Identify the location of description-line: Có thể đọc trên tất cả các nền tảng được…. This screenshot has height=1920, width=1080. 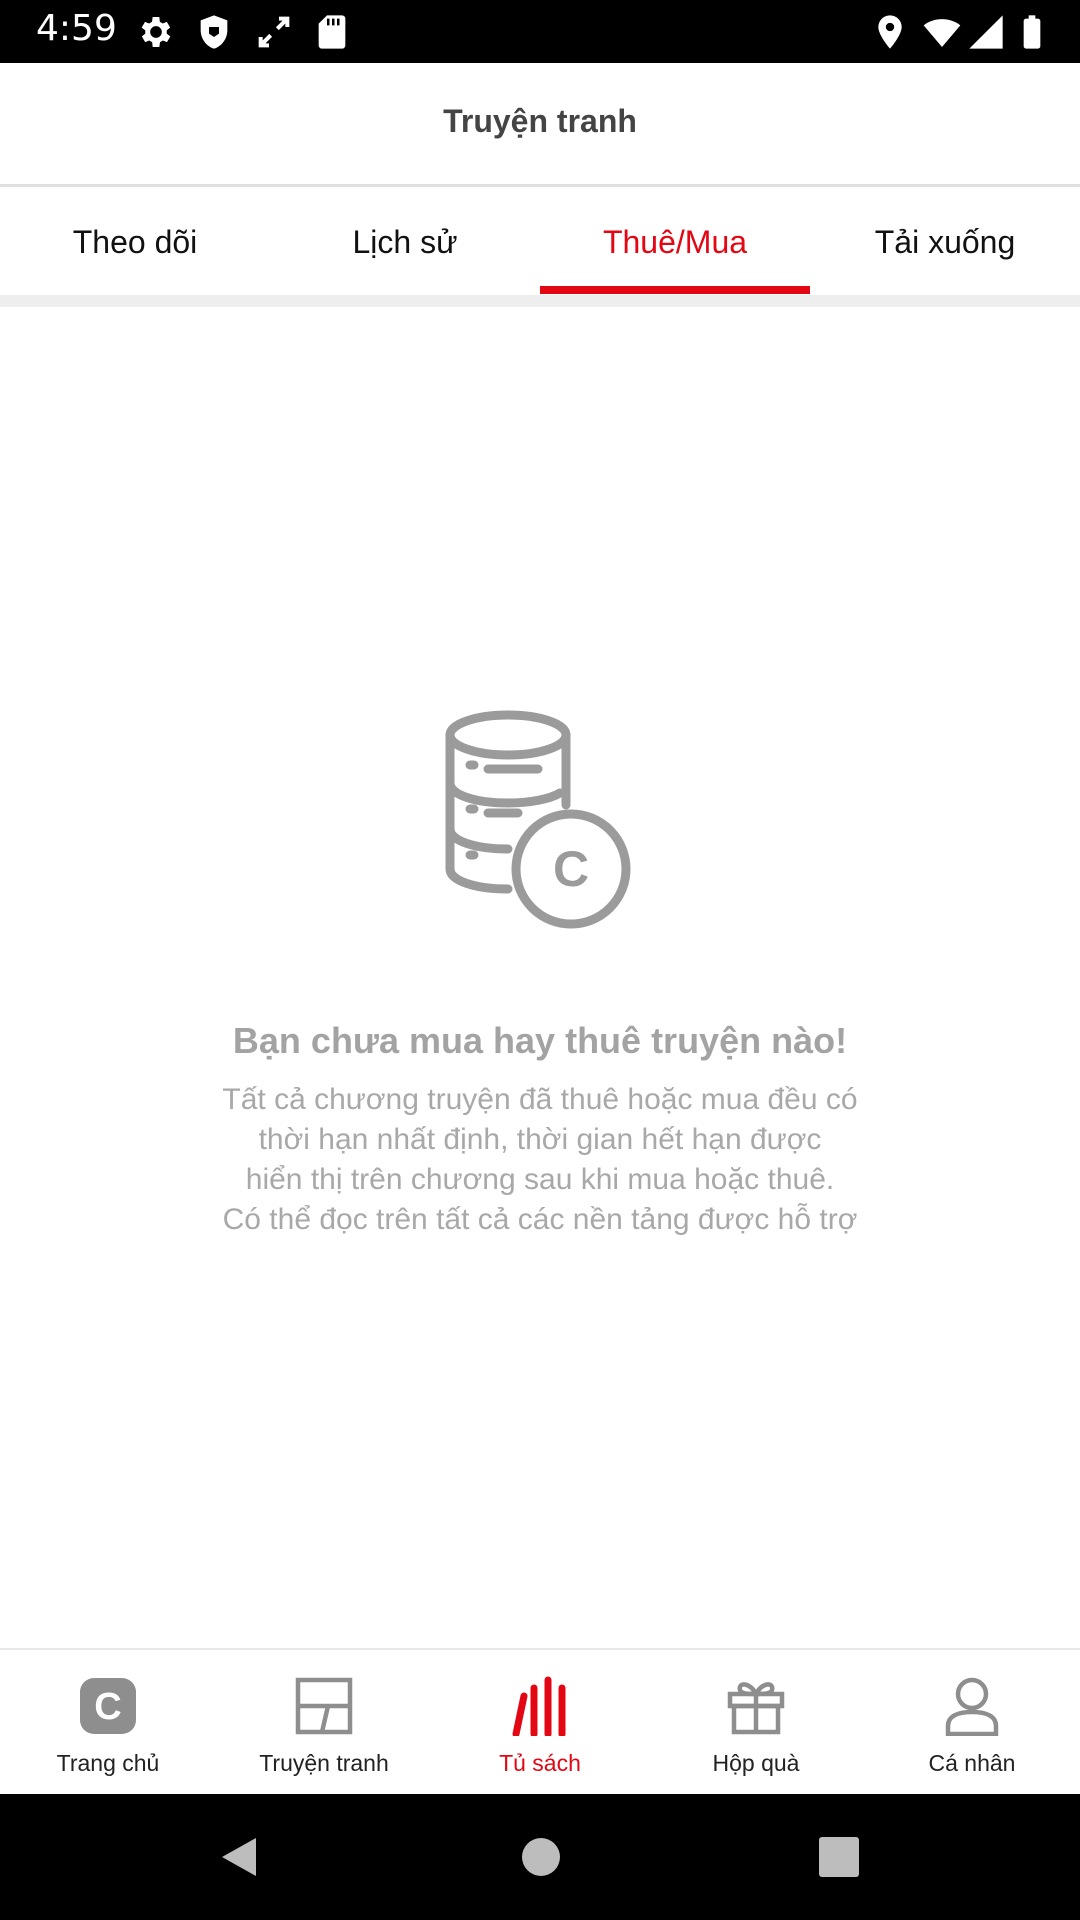
(540, 1219).